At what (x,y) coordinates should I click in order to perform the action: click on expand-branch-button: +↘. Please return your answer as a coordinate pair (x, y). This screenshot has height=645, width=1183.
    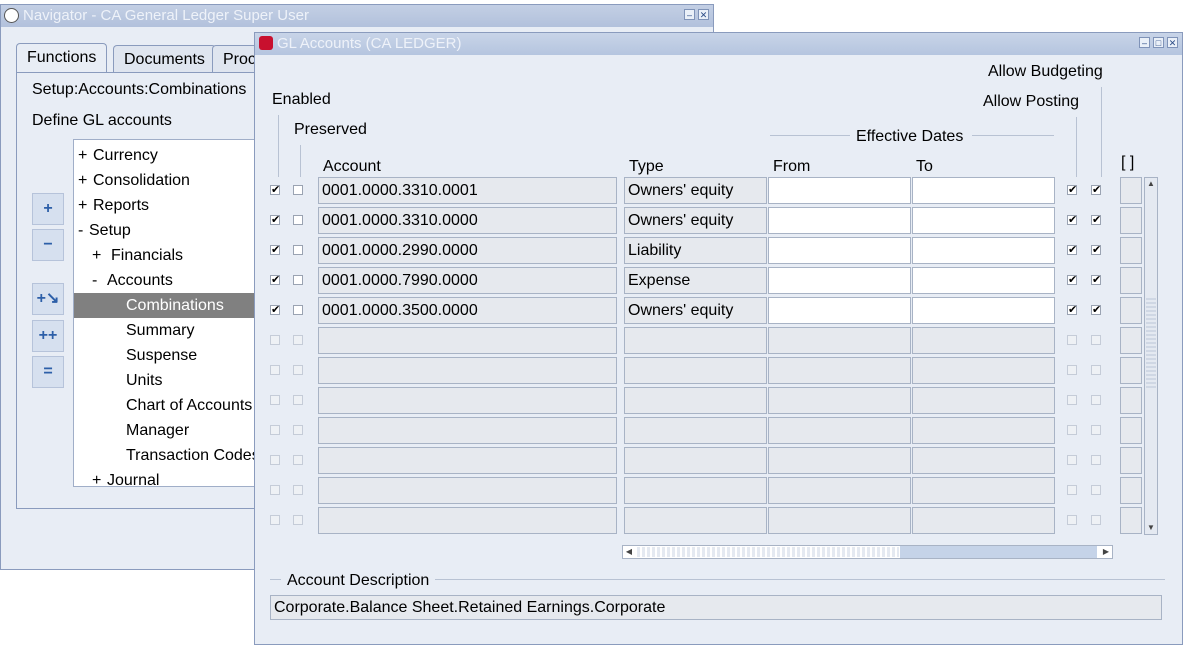
    Looking at the image, I should click on (48, 299).